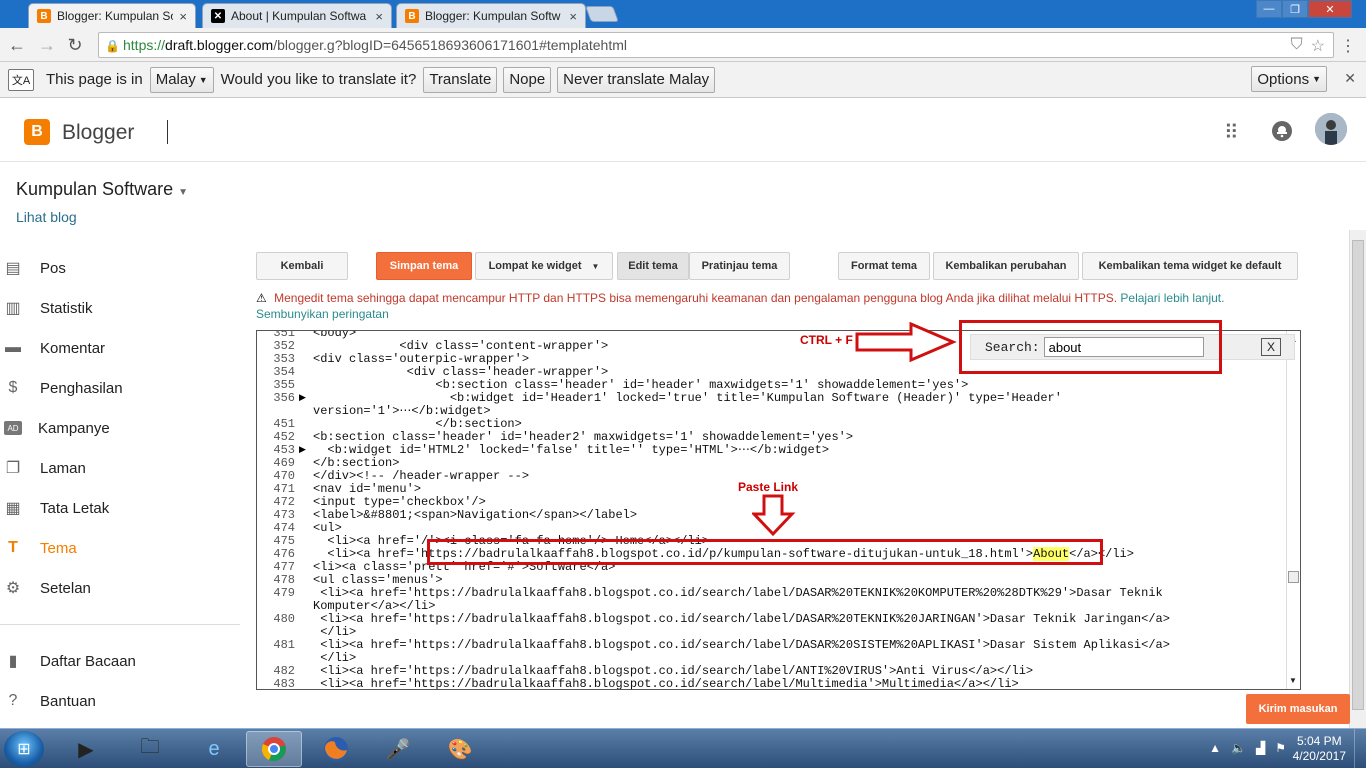 The image size is (1366, 769). Describe the element at coordinates (460, 749) in the screenshot. I see `paint-icon: 🎨` at that location.